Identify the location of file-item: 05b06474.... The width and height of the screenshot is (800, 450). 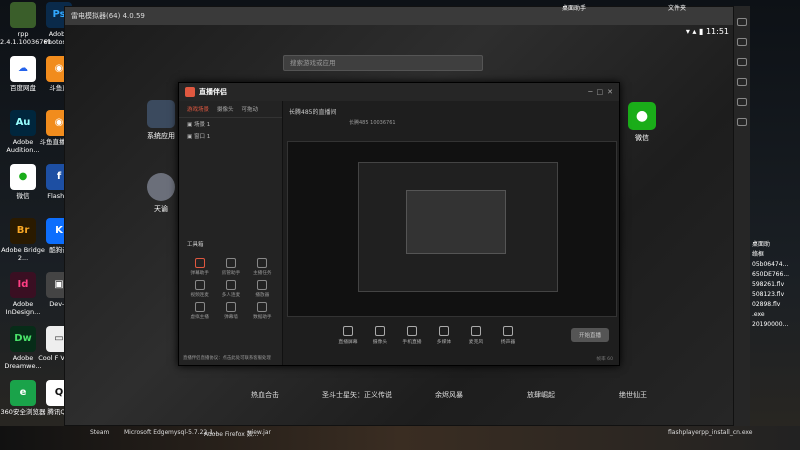
(776, 265).